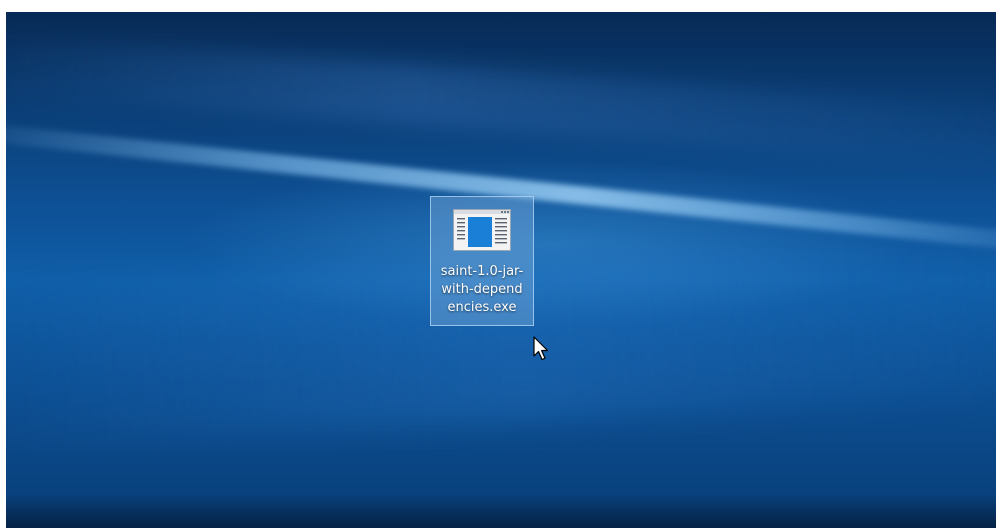 The image size is (1001, 528). I want to click on desktop-icon-saint-exe: saint-1.0-jar- with-depend encies.exe, so click(482, 261).